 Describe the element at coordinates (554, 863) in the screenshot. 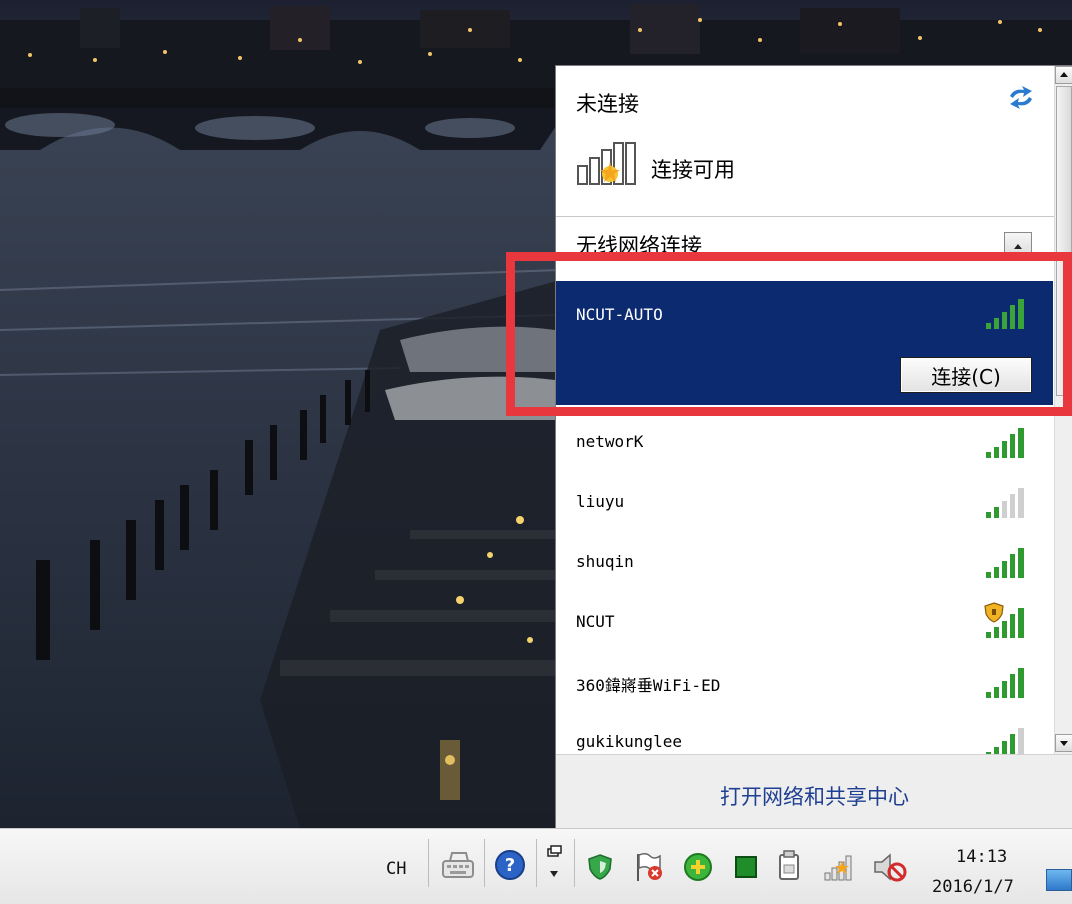

I see `options-menu-icon` at that location.